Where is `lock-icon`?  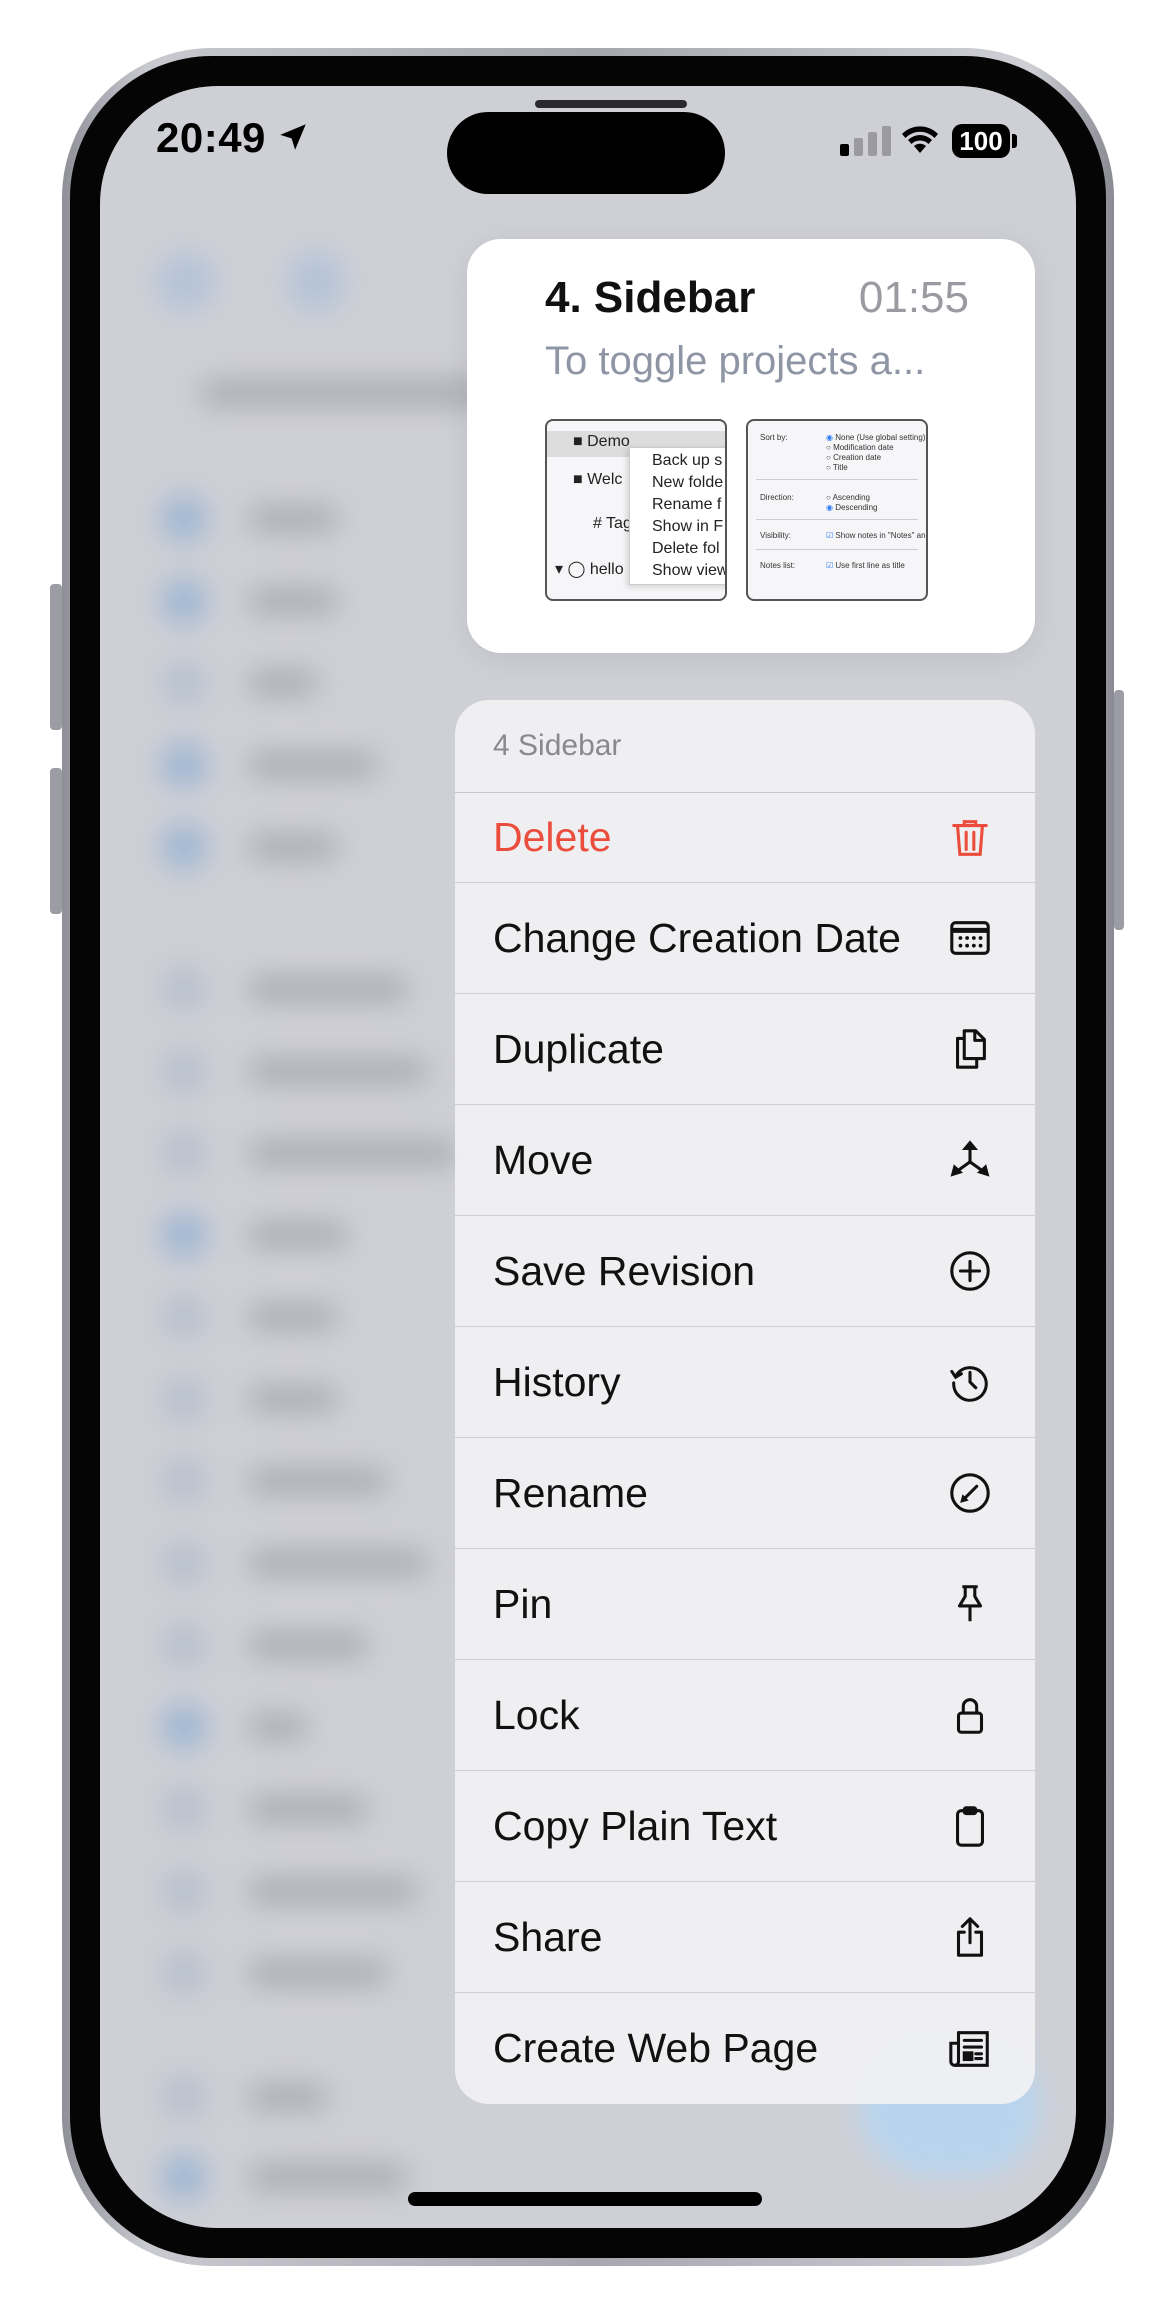
lock-icon is located at coordinates (970, 1715).